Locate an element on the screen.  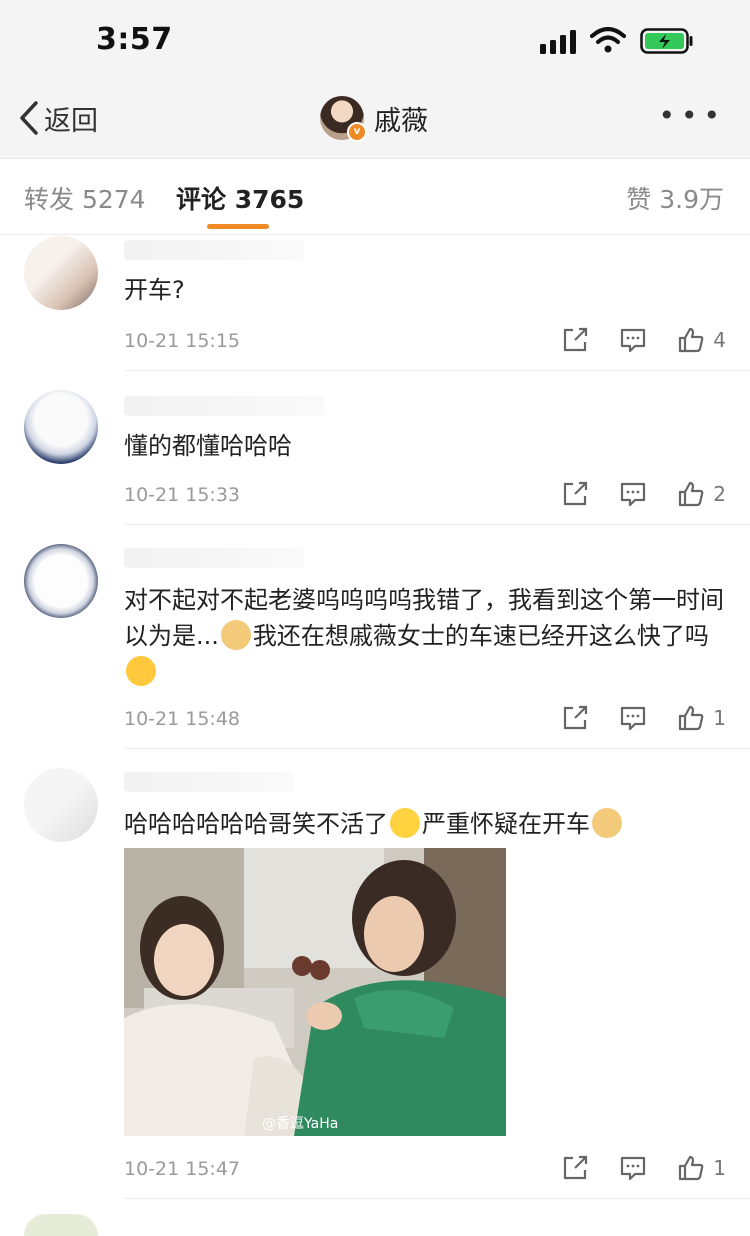
signal-icon is located at coordinates (558, 42).